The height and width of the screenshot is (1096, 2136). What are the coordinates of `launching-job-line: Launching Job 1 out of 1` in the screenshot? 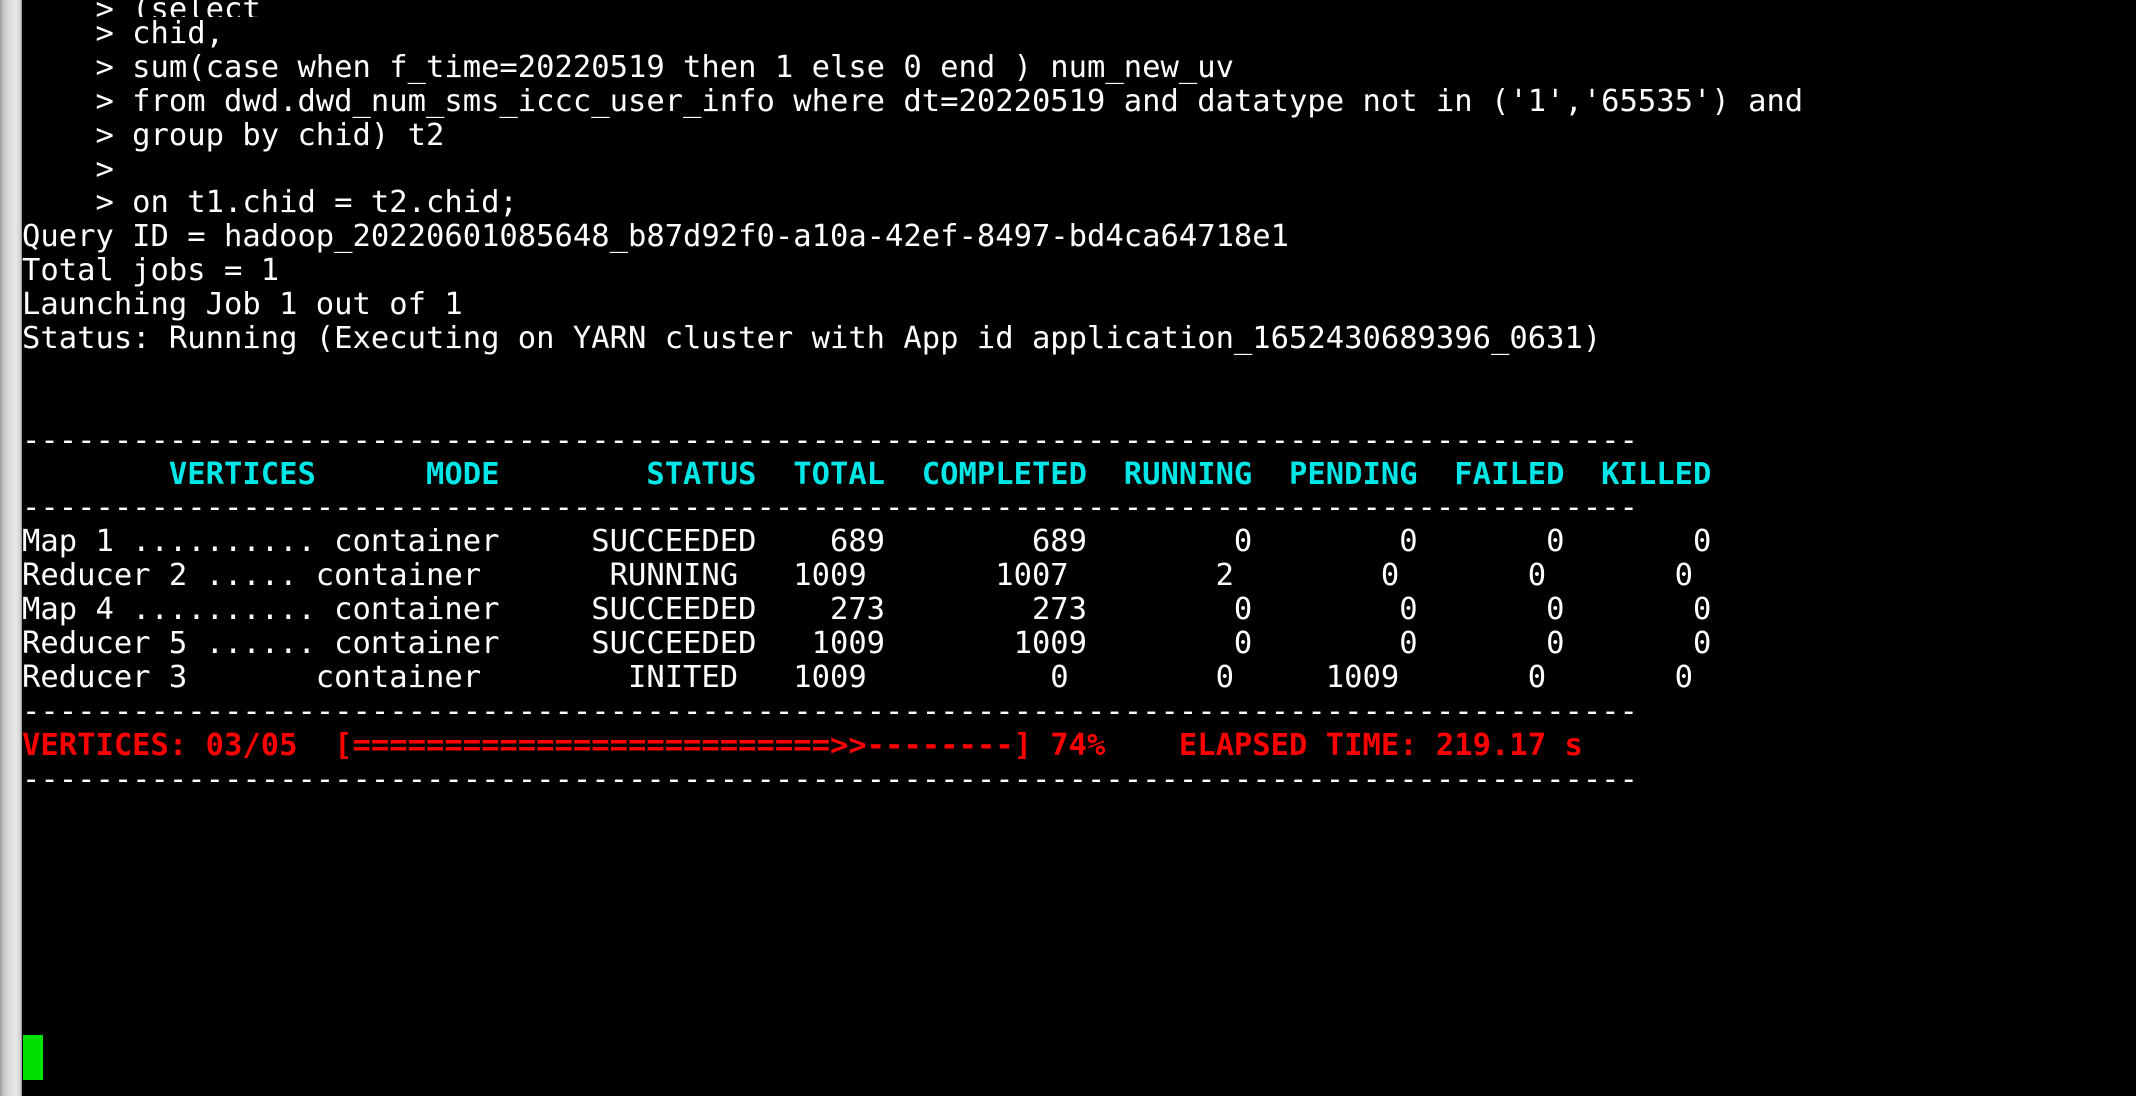 It's located at (242, 305).